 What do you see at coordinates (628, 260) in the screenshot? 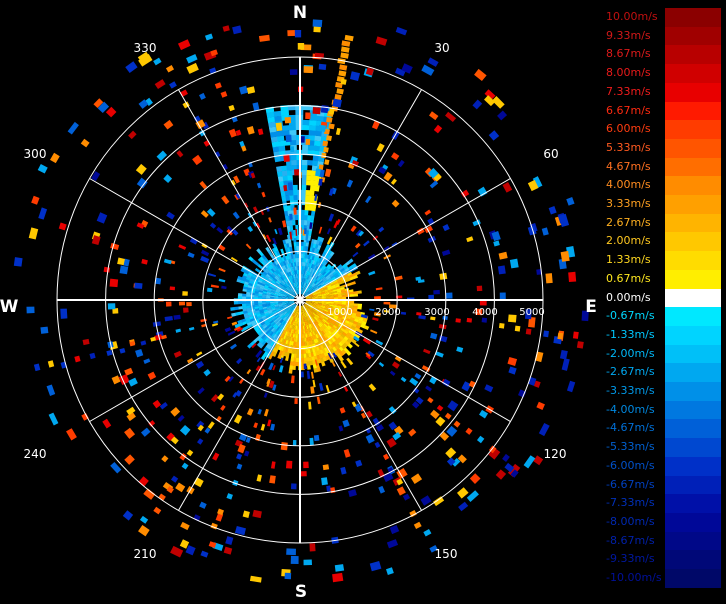
I see `legend-label: 1.33m/s` at bounding box center [628, 260].